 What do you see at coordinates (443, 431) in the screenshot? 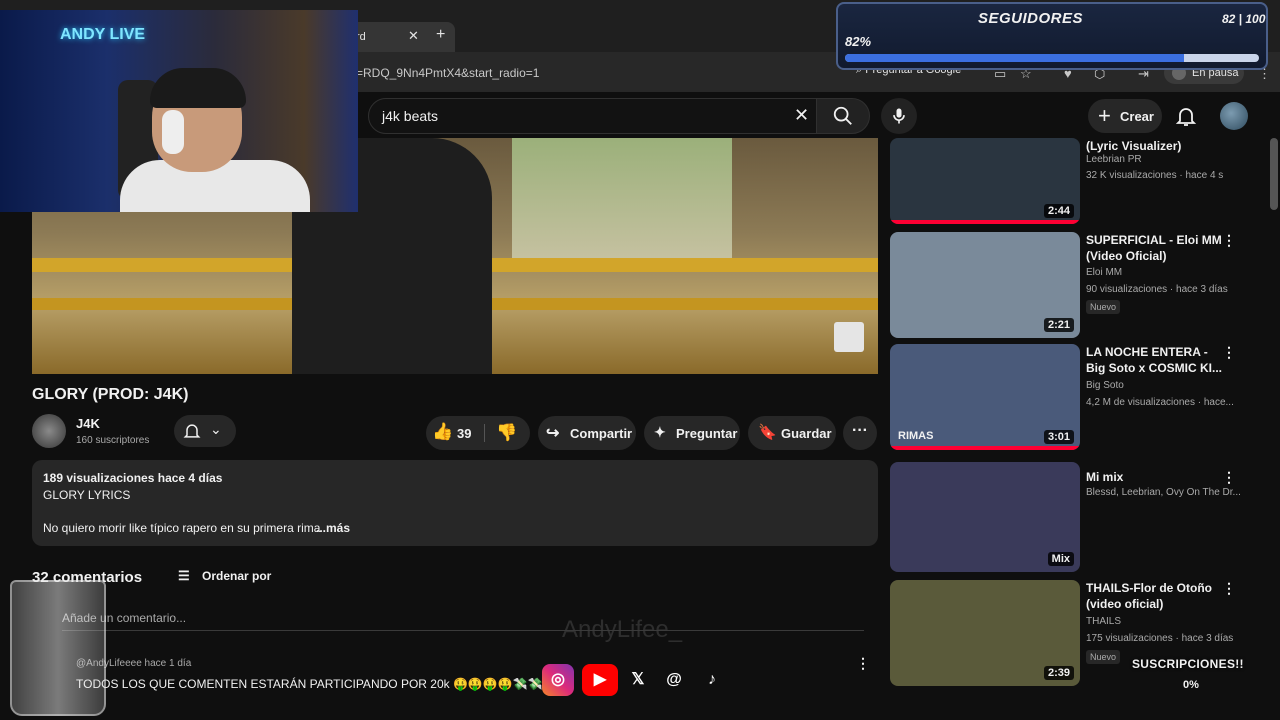
I see `thumbs-up-icon: 👍` at bounding box center [443, 431].